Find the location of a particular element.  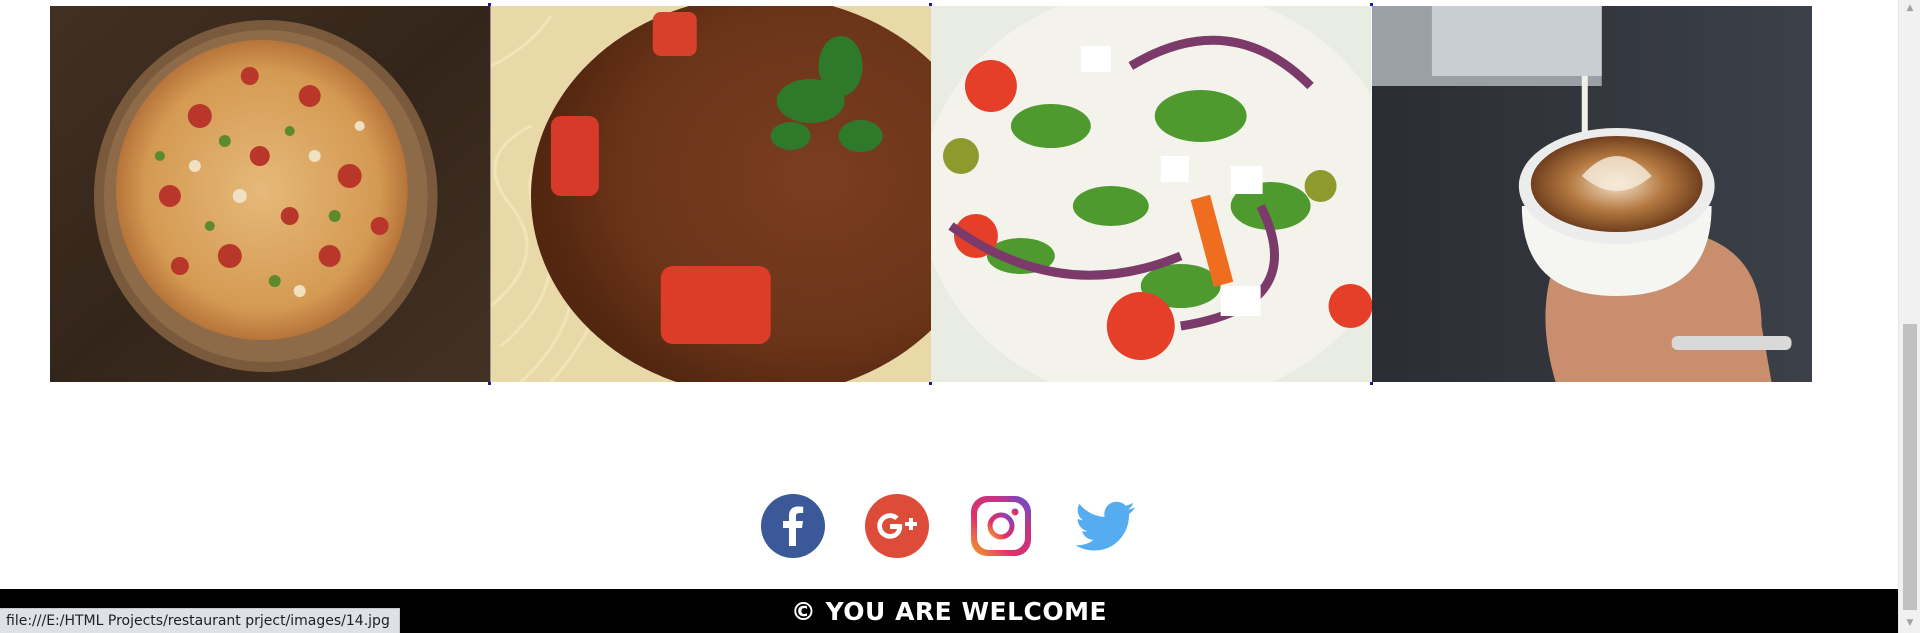

footer-text: © YOU ARE WELCOME is located at coordinates (949, 611).